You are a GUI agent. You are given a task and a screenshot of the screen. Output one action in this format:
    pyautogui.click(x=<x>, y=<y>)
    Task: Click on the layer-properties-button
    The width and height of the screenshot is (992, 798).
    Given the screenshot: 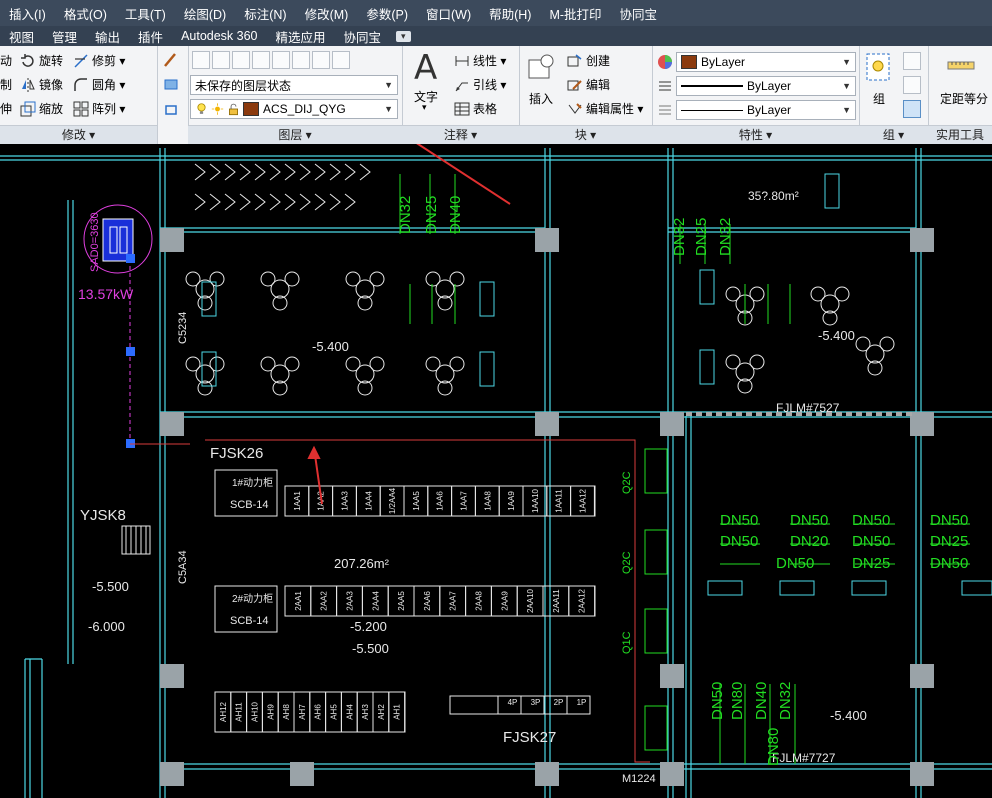 What is the action you would take?
    pyautogui.click(x=201, y=60)
    